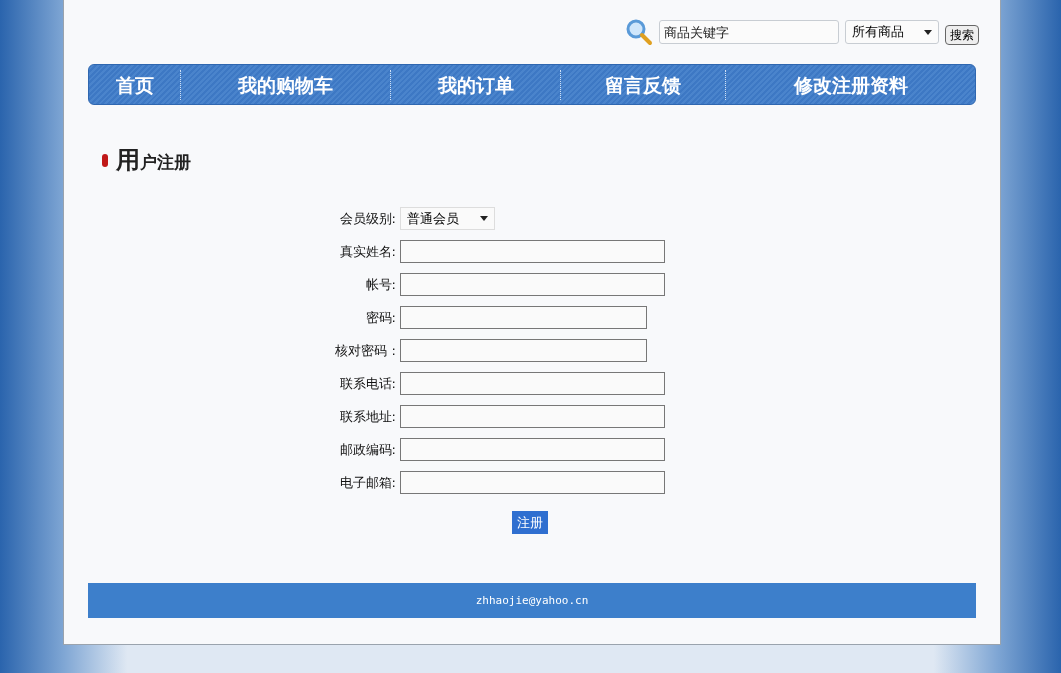  I want to click on field-label: 电子邮箱:, so click(367, 482).